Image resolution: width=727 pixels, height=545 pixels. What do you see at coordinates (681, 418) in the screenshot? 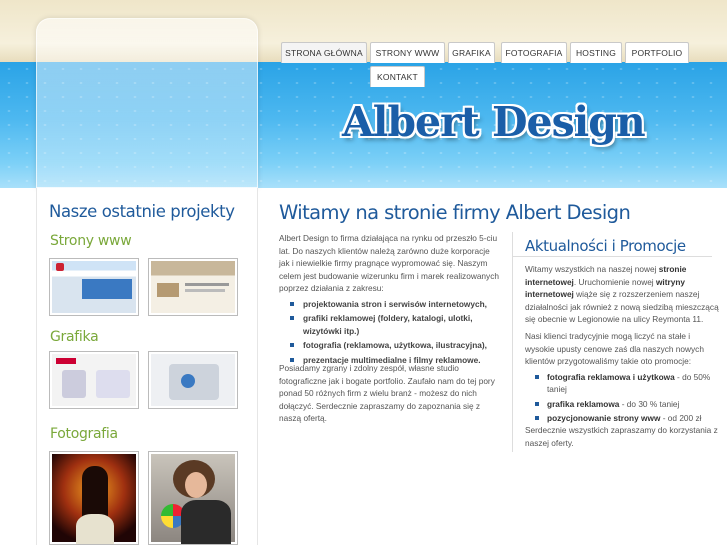
I see `promo-value: - od 200 zł` at bounding box center [681, 418].